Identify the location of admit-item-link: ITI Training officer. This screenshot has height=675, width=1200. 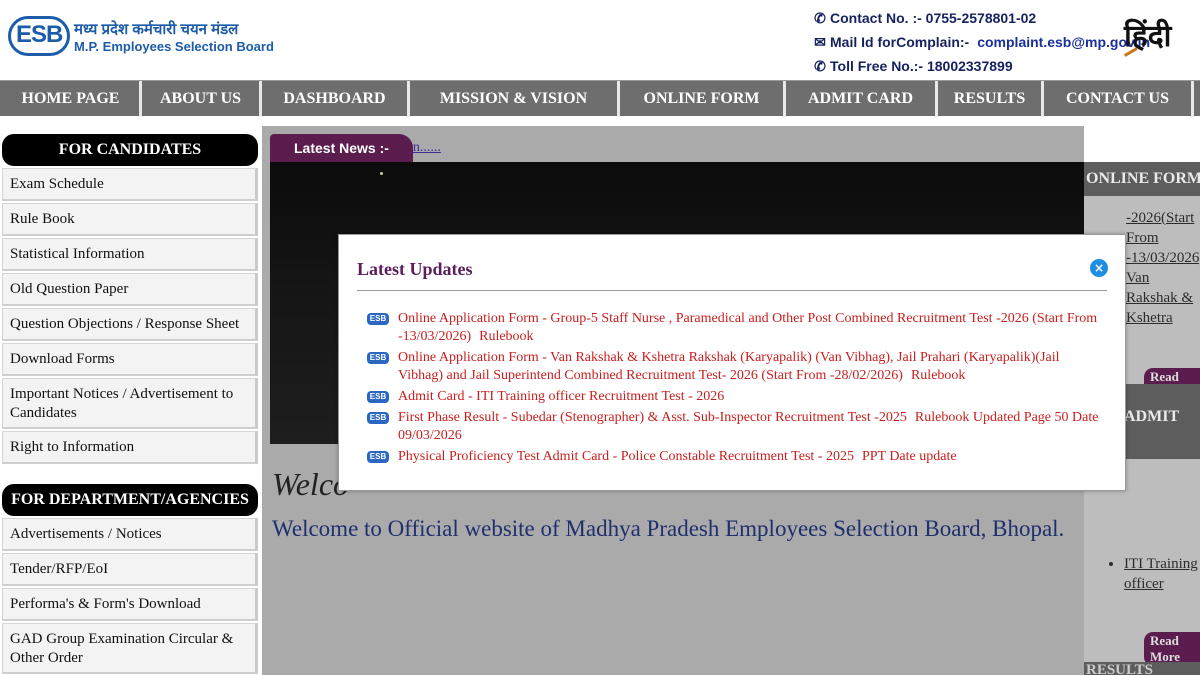
(1161, 574).